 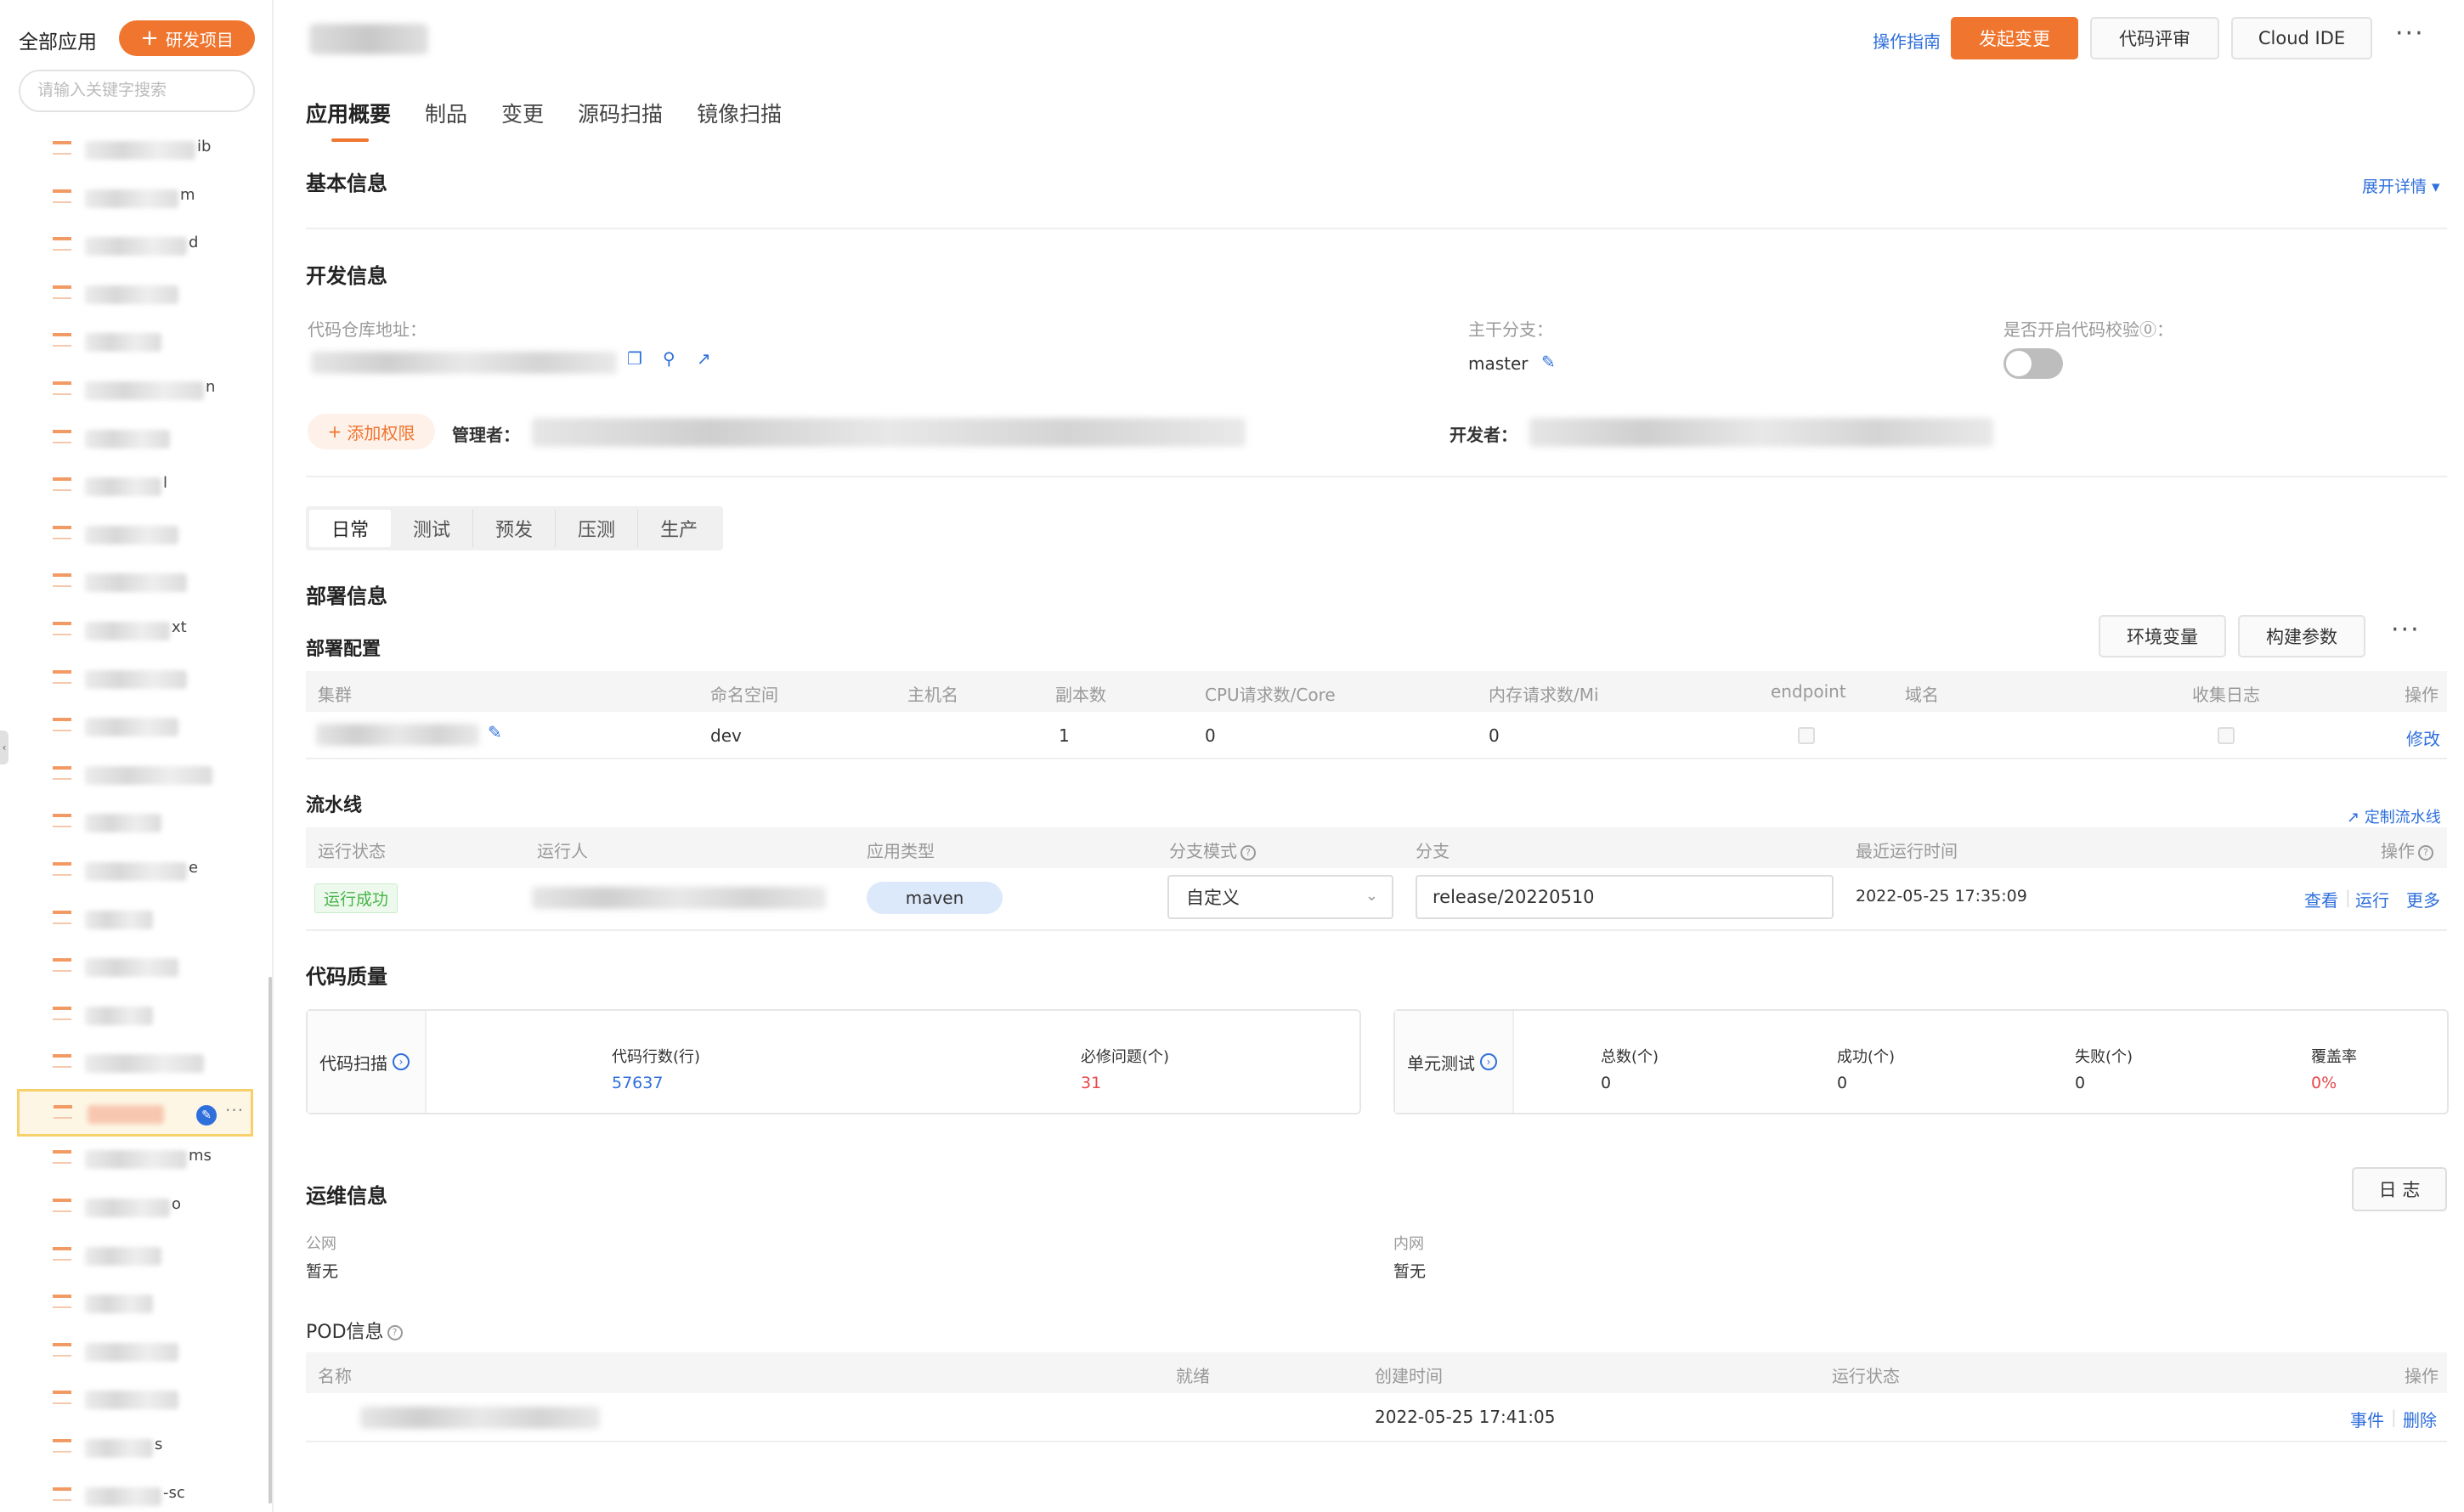 What do you see at coordinates (132, 151) in the screenshot?
I see `sidebar-app-item: ib` at bounding box center [132, 151].